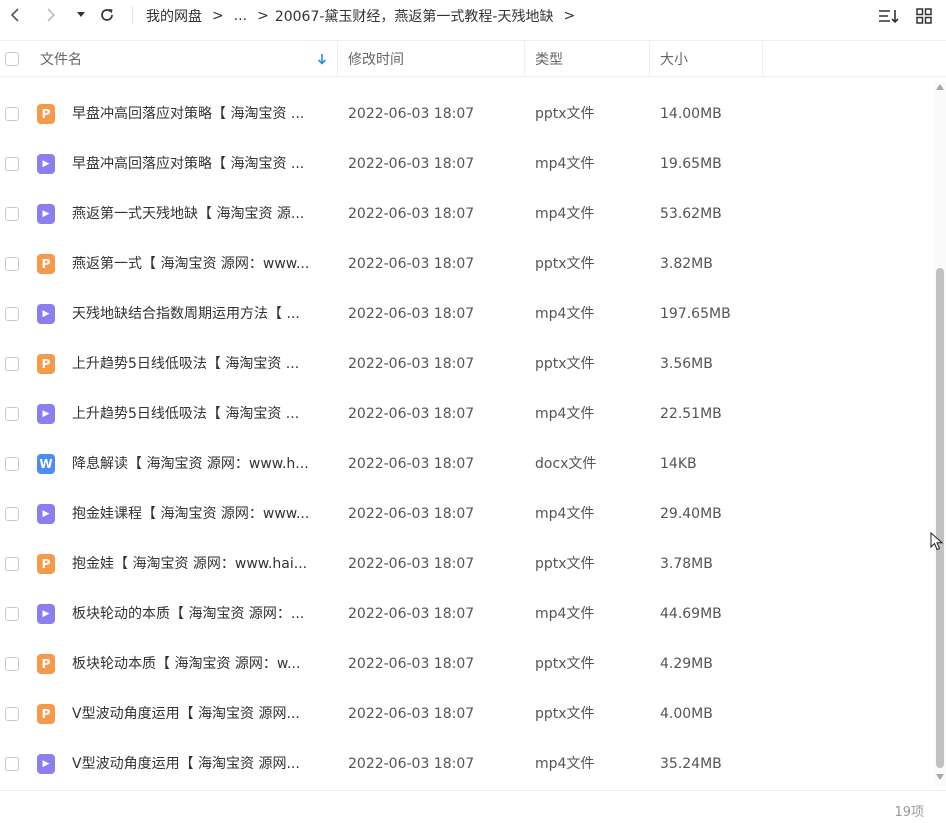 This screenshot has height=823, width=946. Describe the element at coordinates (61, 59) in the screenshot. I see `column-name-label: 文件名` at that location.